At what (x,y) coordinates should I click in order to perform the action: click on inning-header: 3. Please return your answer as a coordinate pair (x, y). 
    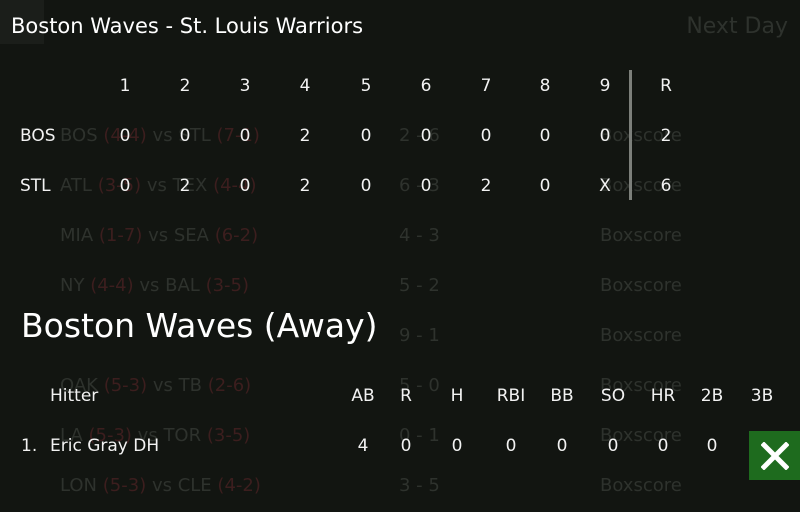
    Looking at the image, I should click on (245, 86).